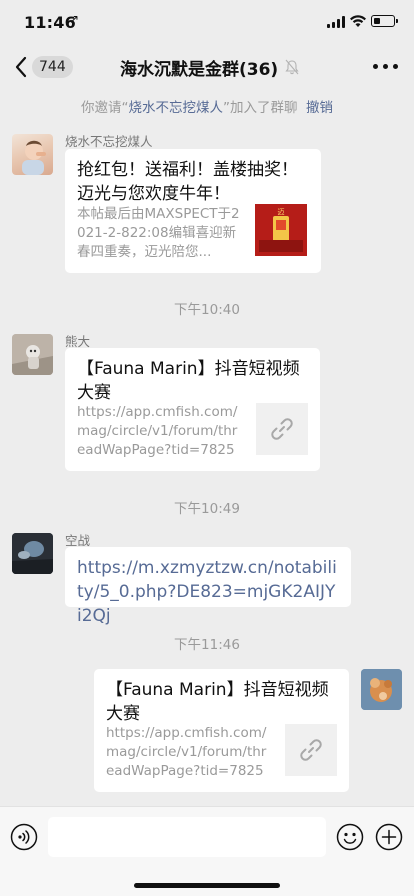  Describe the element at coordinates (187, 837) in the screenshot. I see `message-input` at that location.